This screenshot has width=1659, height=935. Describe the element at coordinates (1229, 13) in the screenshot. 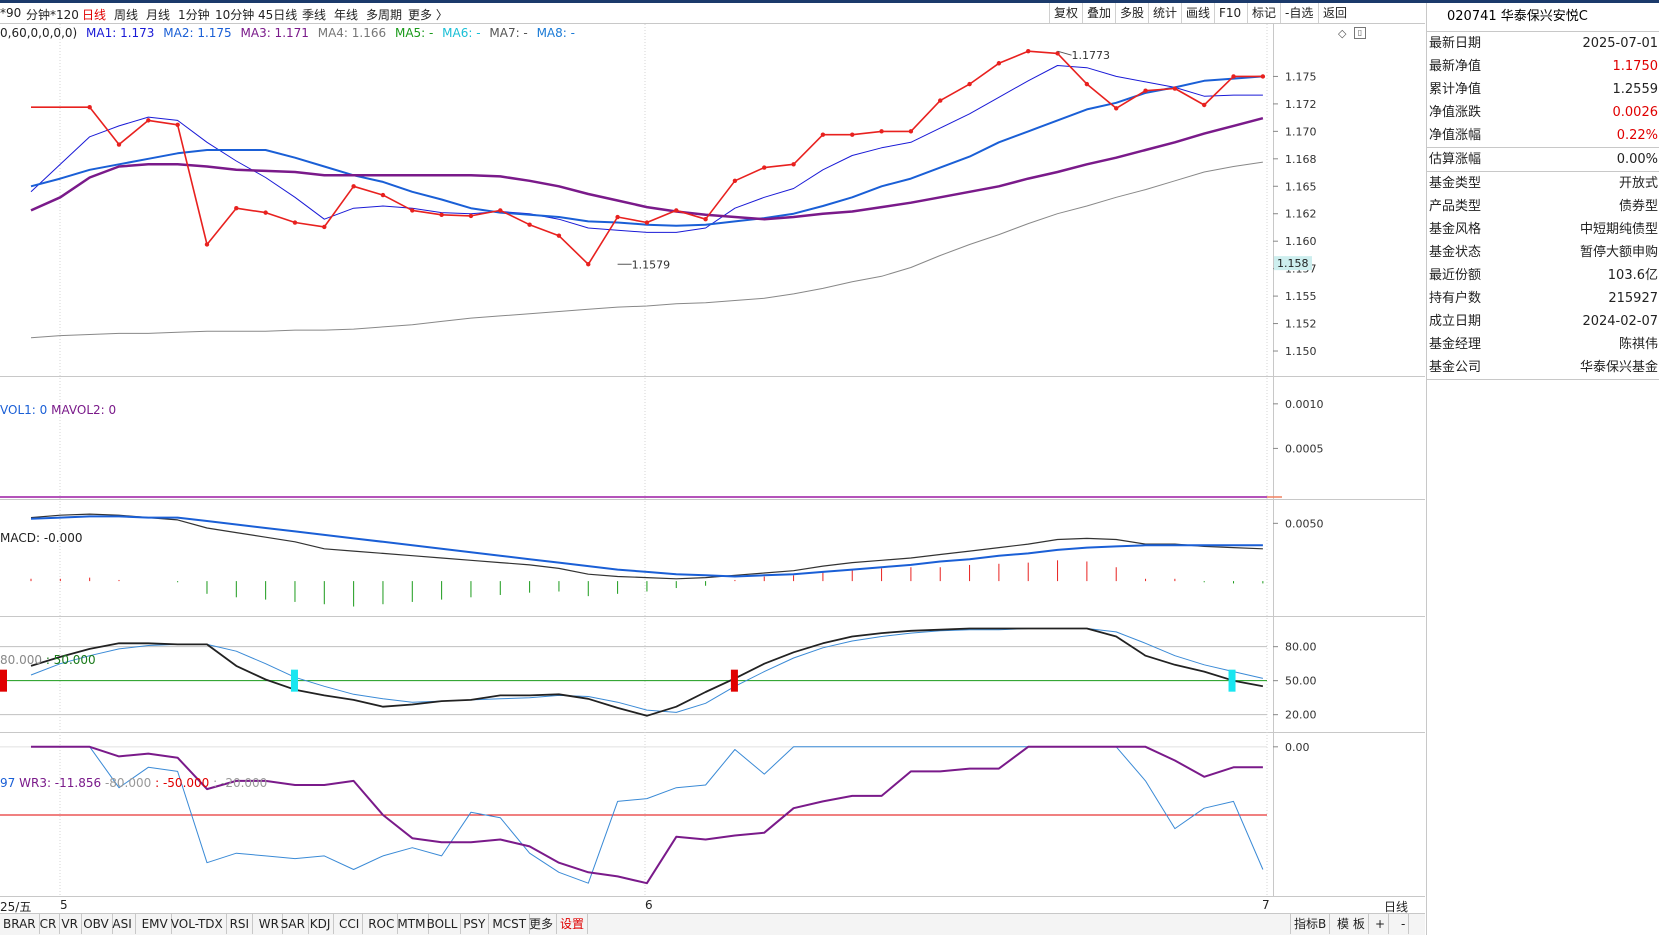

I see `f10-button: F10` at that location.